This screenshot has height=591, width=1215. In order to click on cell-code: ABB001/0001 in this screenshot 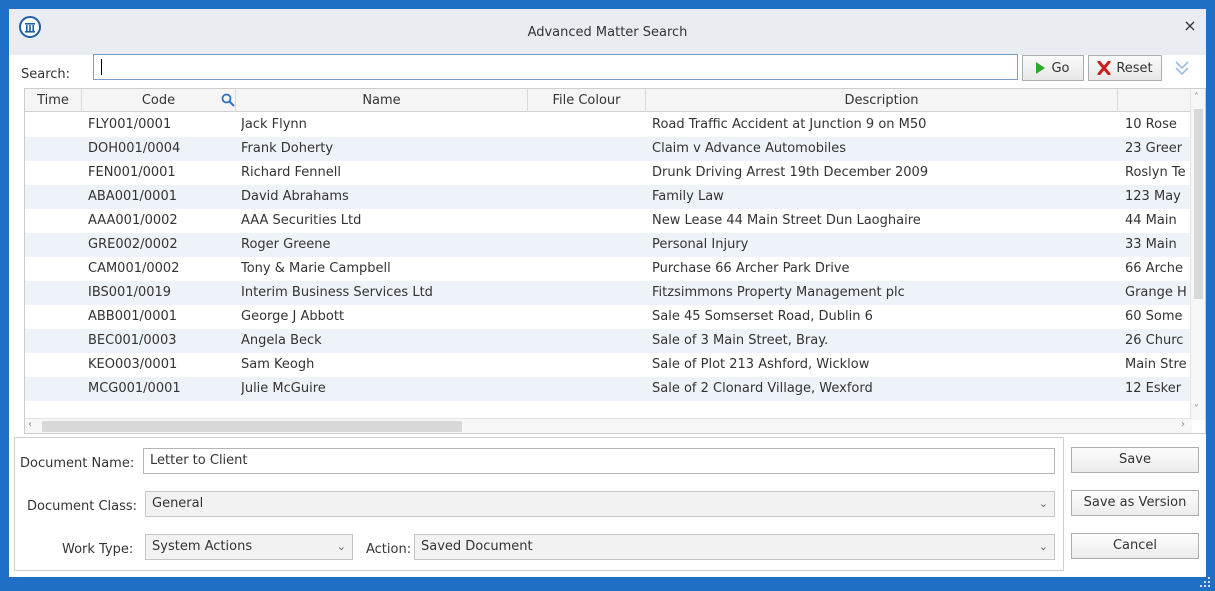, I will do `click(133, 316)`.